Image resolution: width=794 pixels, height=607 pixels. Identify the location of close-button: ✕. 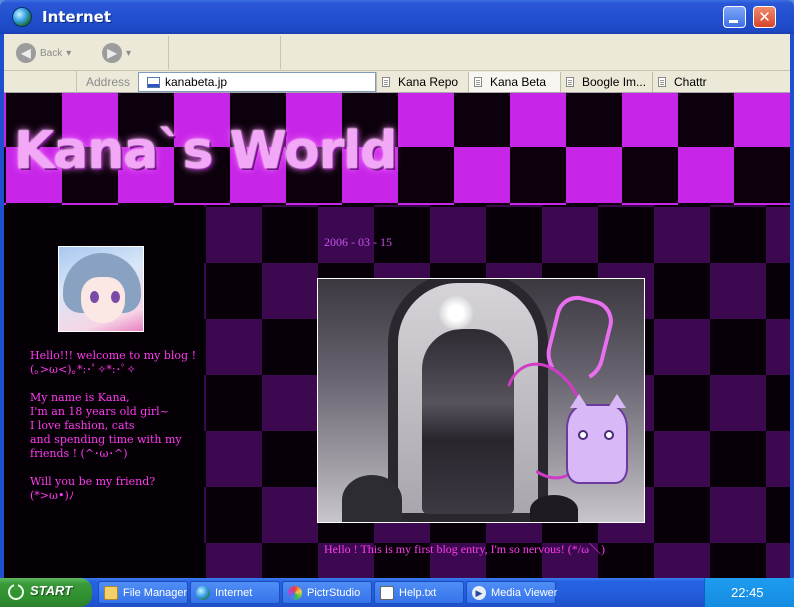
(764, 17).